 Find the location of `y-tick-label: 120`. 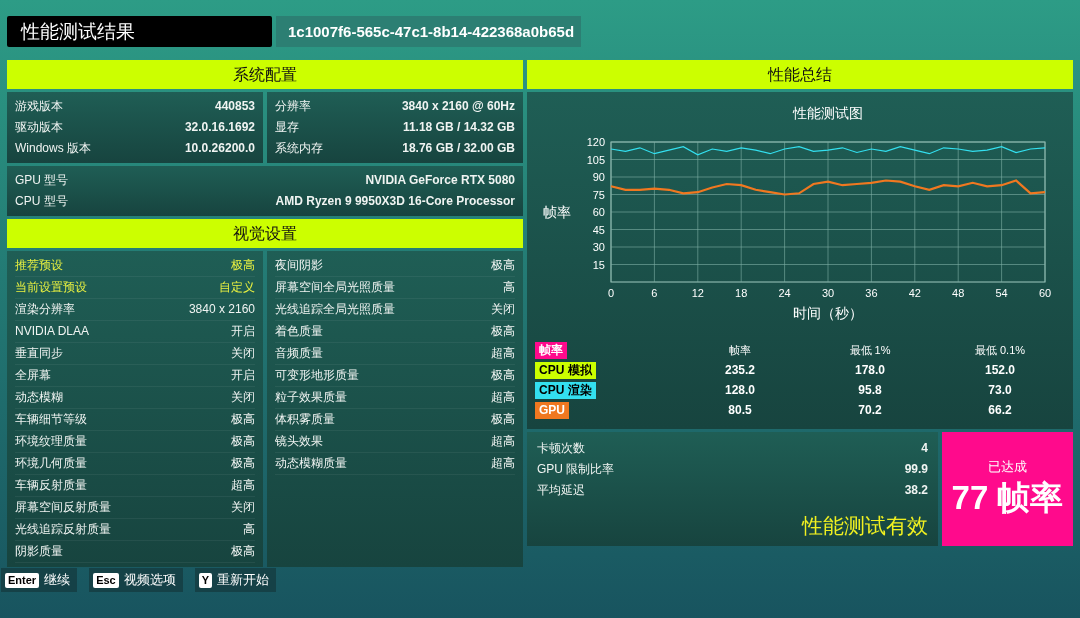

y-tick-label: 120 is located at coordinates (595, 142).